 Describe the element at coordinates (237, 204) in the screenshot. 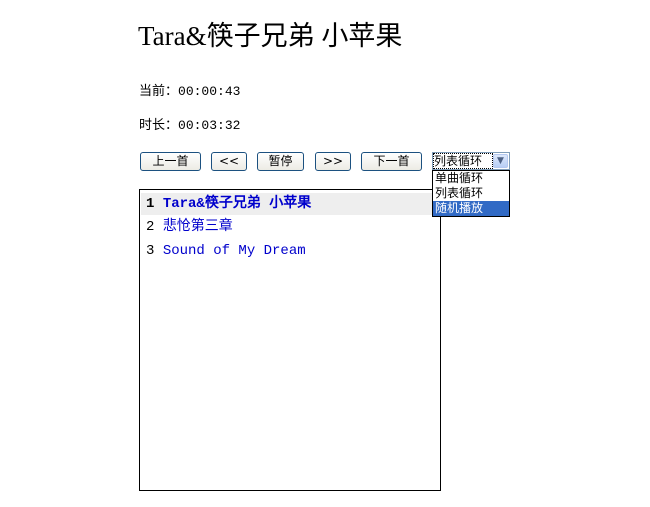

I see `track-link: Tara&筷子兄弟 小苹果` at that location.